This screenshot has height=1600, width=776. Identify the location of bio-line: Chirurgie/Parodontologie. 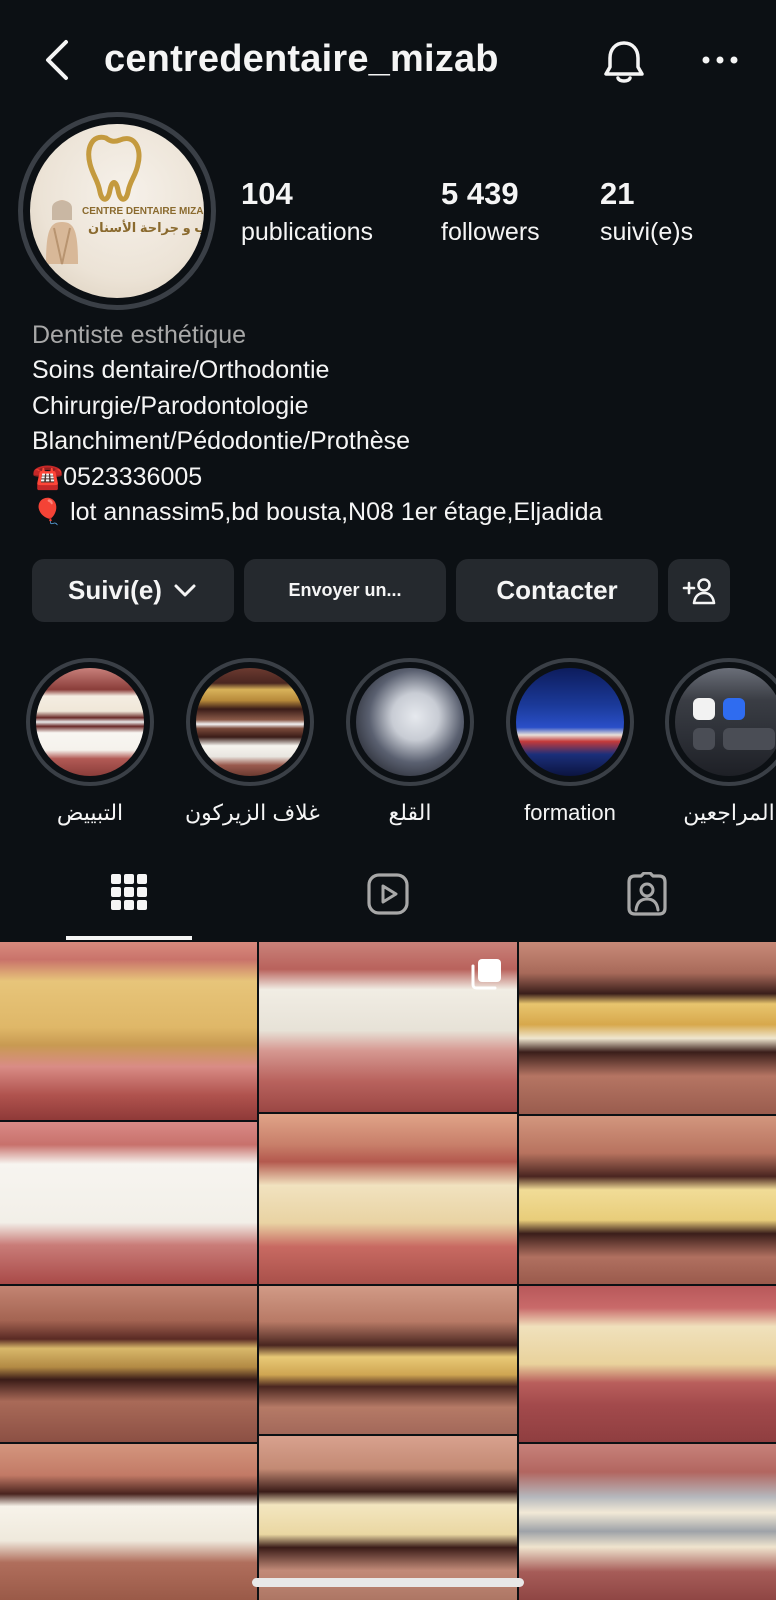
(170, 405).